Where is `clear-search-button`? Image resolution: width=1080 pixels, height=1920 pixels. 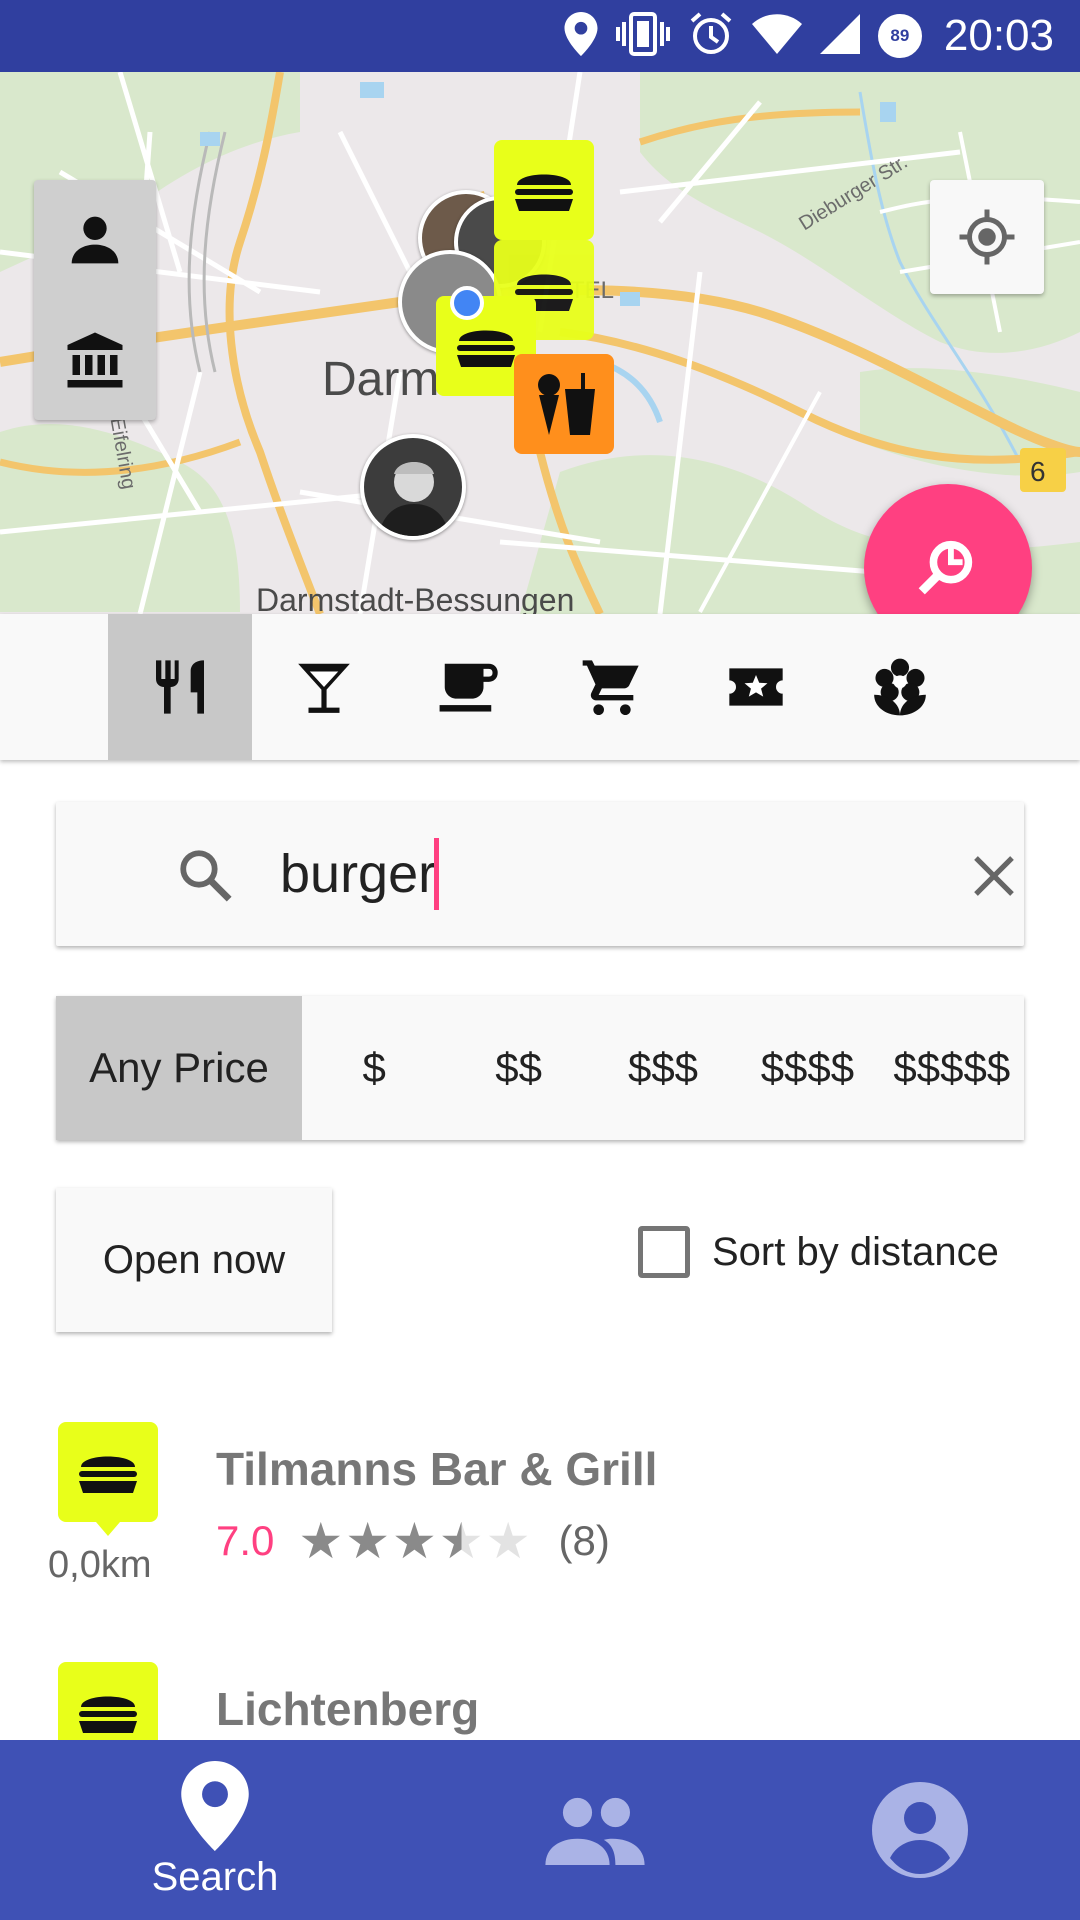
clear-search-button is located at coordinates (994, 876).